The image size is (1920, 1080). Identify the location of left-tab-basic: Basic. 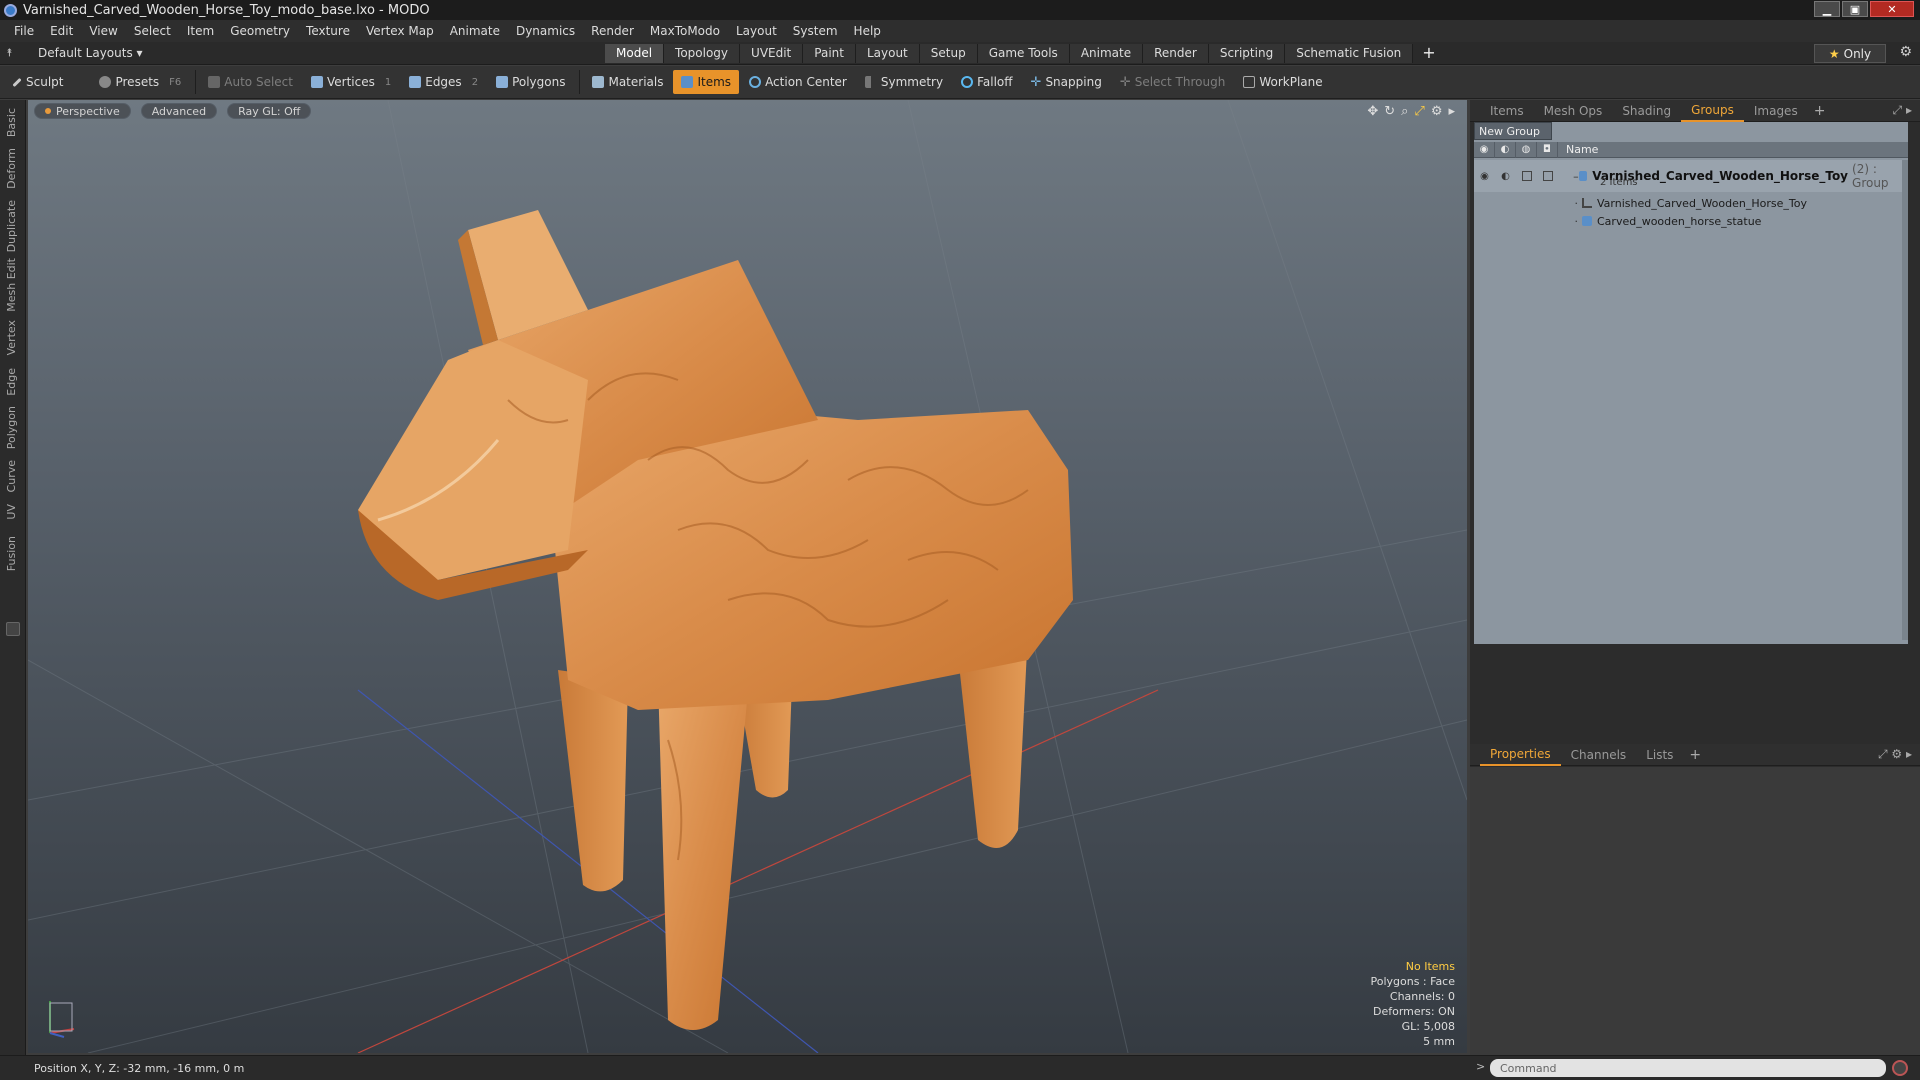
(11, 122).